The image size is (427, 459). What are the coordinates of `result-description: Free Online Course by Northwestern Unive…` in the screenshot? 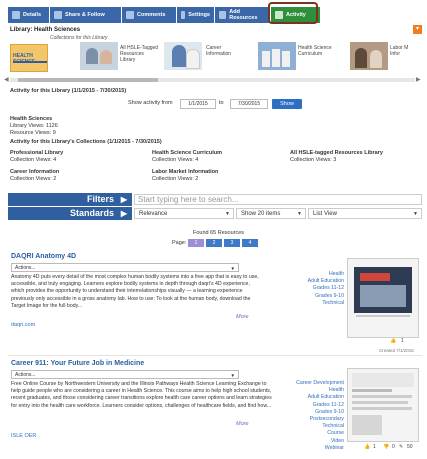 It's located at (141, 395).